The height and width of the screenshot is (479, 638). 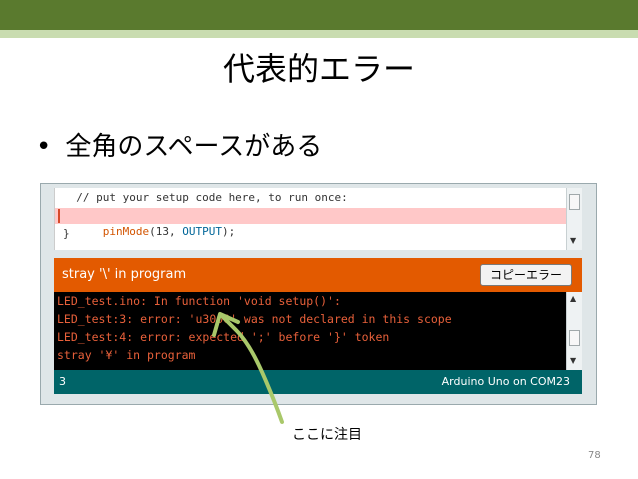 I want to click on status-message: stray '\' in program, so click(x=124, y=274).